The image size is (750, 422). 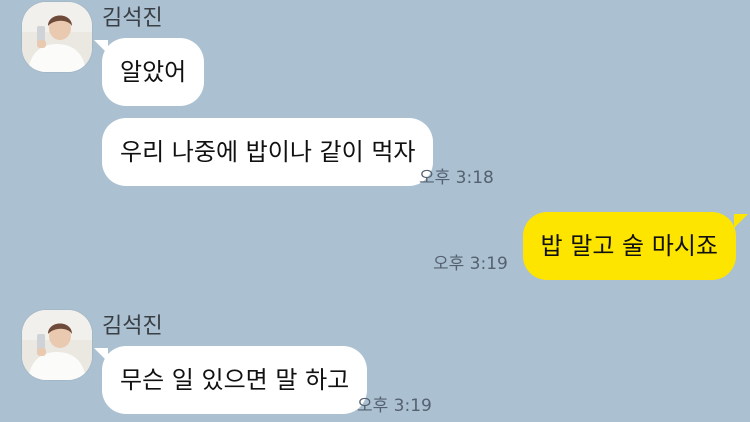 I want to click on message-timestamp: 오후 3:18, so click(x=456, y=178).